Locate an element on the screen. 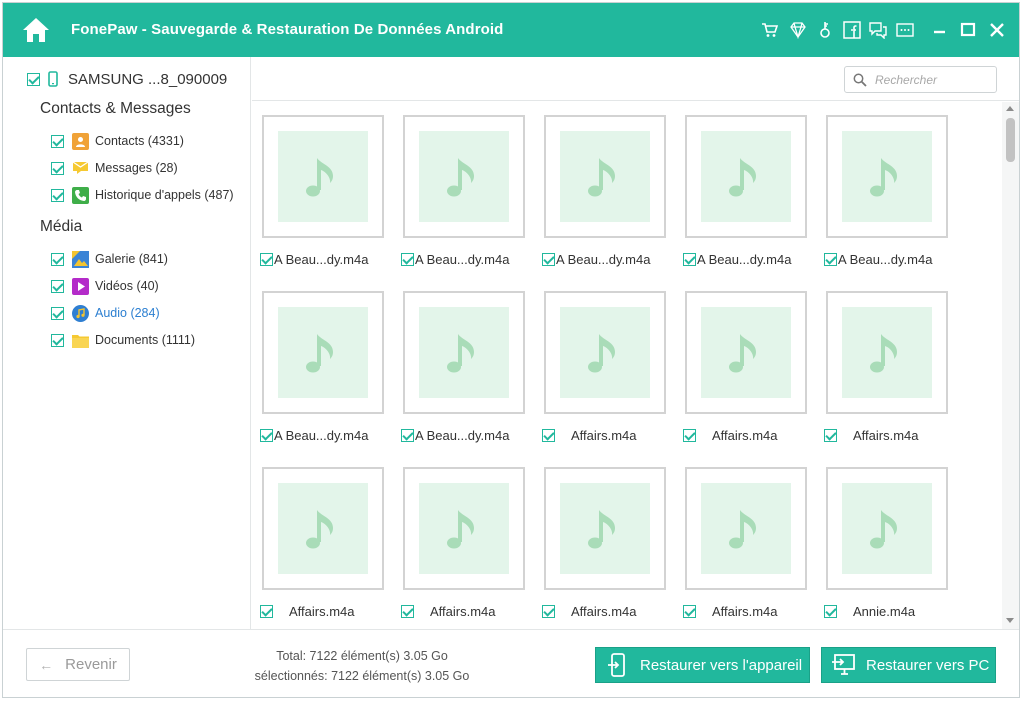 The height and width of the screenshot is (702, 1024). facebook-icon is located at coordinates (852, 30).